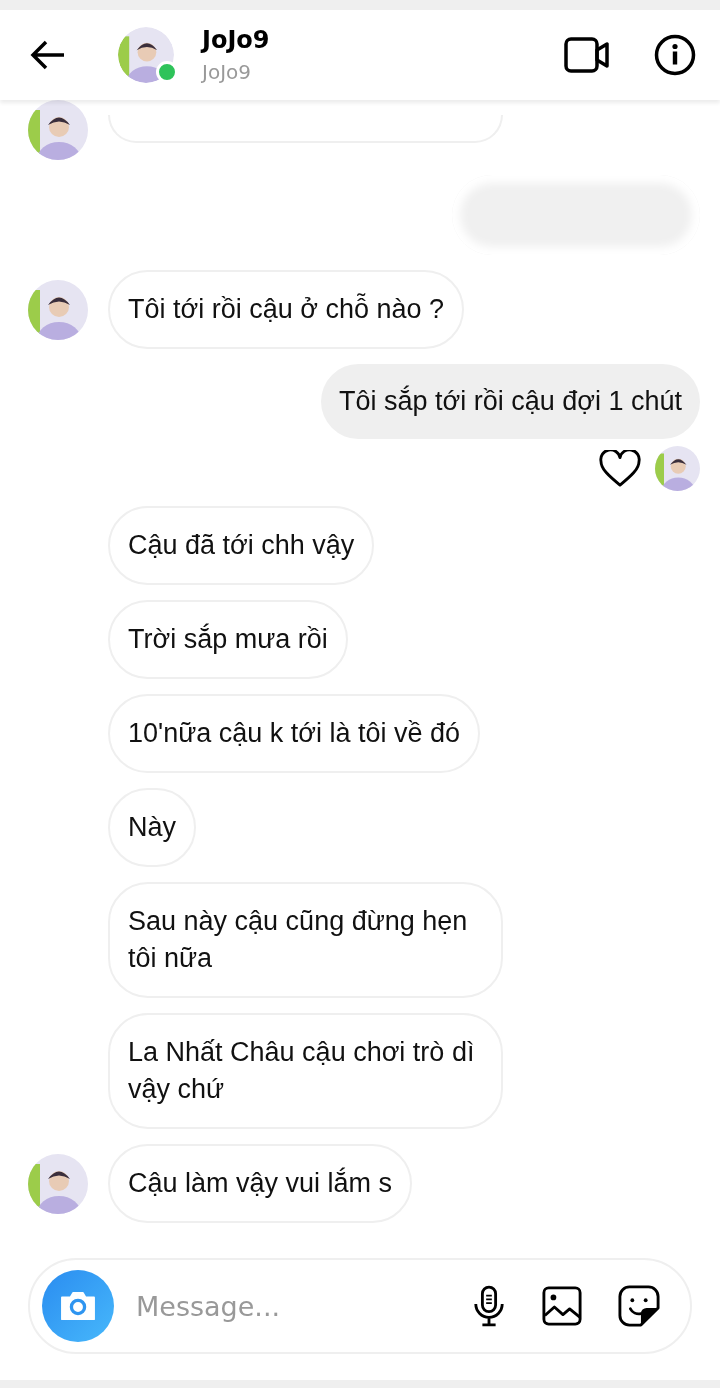  What do you see at coordinates (510, 401) in the screenshot?
I see `message-bubble: Tôi sắp tới rồi cậu đợi 1 chút` at bounding box center [510, 401].